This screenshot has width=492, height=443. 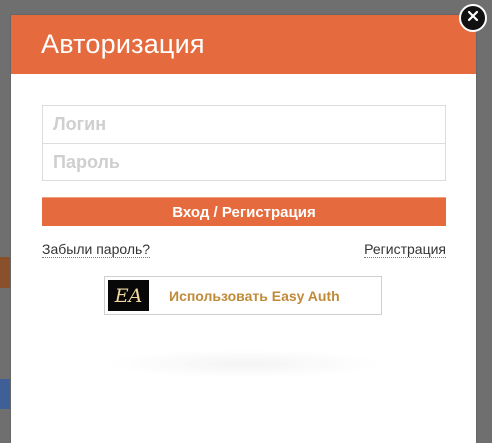 I want to click on backdrop-left-social, so click(x=5, y=394).